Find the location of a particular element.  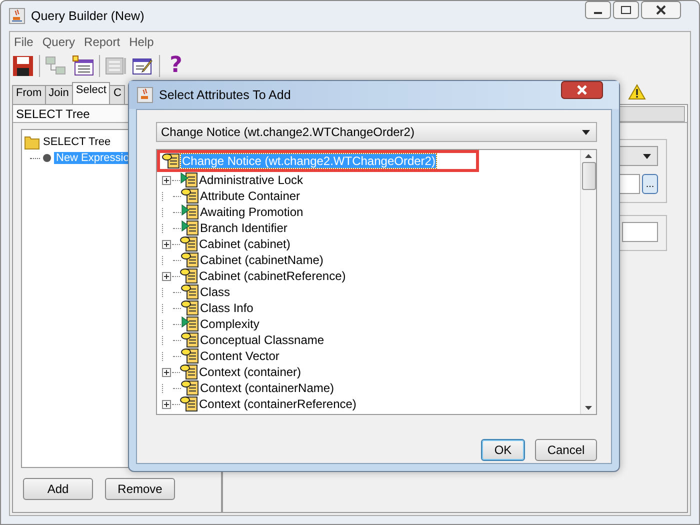

tree-item: Context (containerName) is located at coordinates (267, 388).